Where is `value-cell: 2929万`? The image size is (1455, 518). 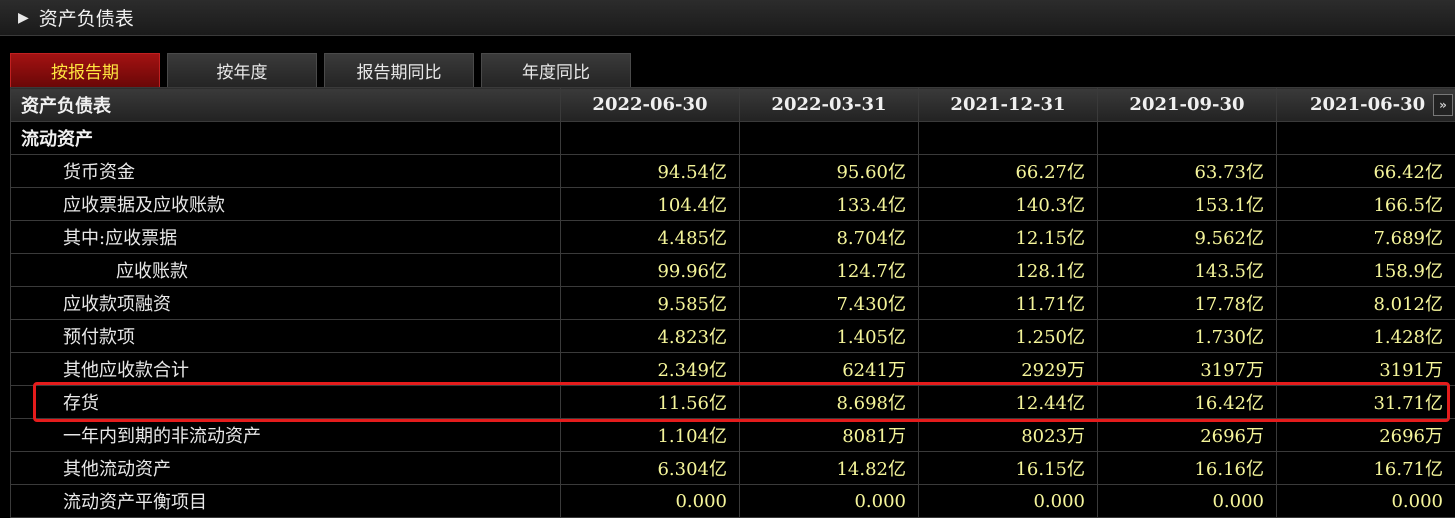
value-cell: 2929万 is located at coordinates (1008, 369).